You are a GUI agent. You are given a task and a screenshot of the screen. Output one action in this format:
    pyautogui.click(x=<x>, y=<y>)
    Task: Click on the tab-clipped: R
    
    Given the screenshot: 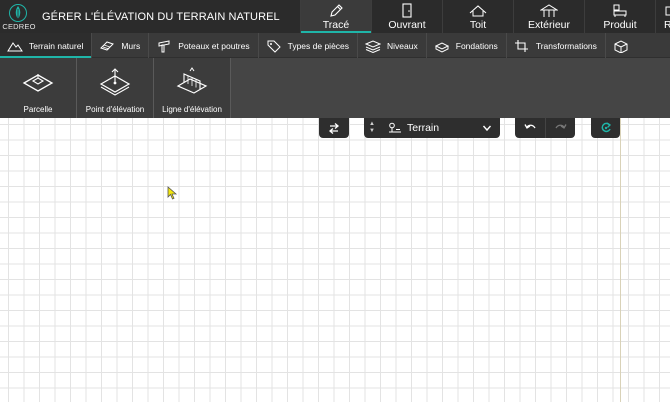 What is the action you would take?
    pyautogui.click(x=662, y=16)
    